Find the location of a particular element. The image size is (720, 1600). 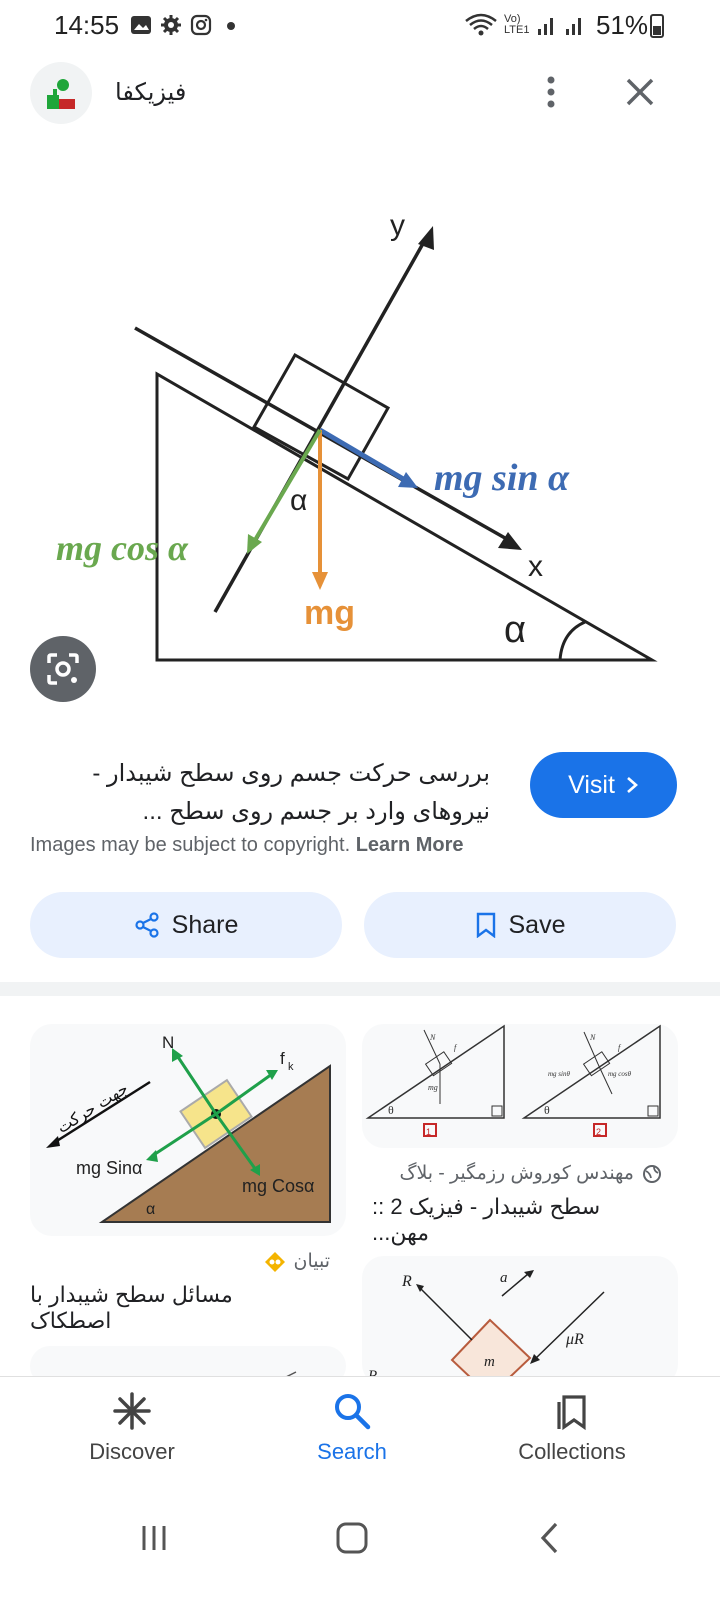

tebyan-logo-icon is located at coordinates (274, 1261).